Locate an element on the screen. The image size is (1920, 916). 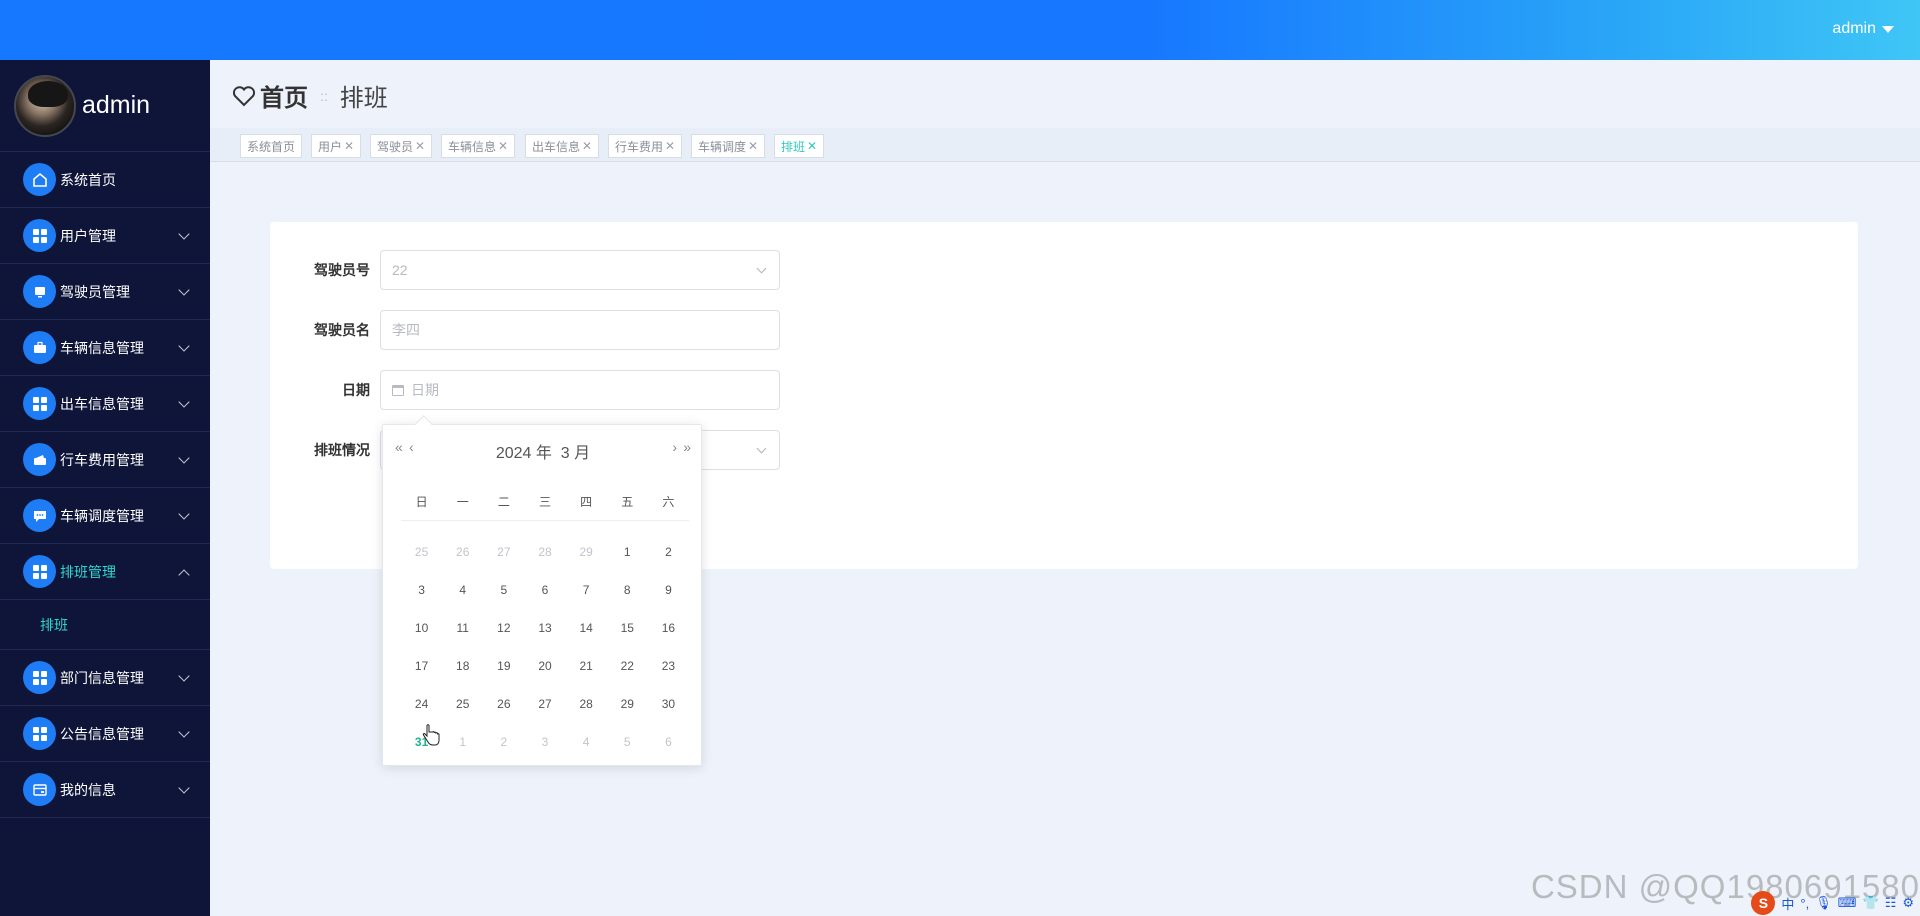
microphone-icon: 🎙 is located at coordinates (1823, 903).